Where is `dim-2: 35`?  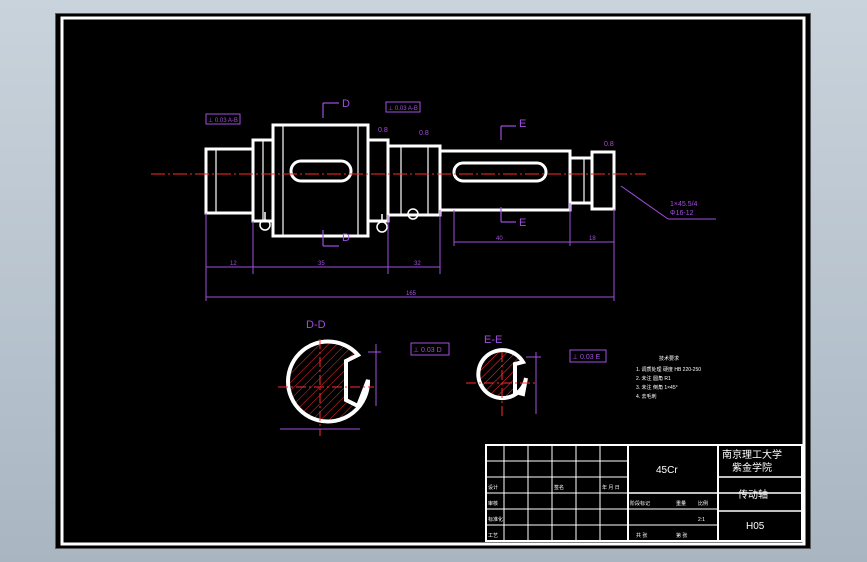 dim-2: 35 is located at coordinates (321, 264).